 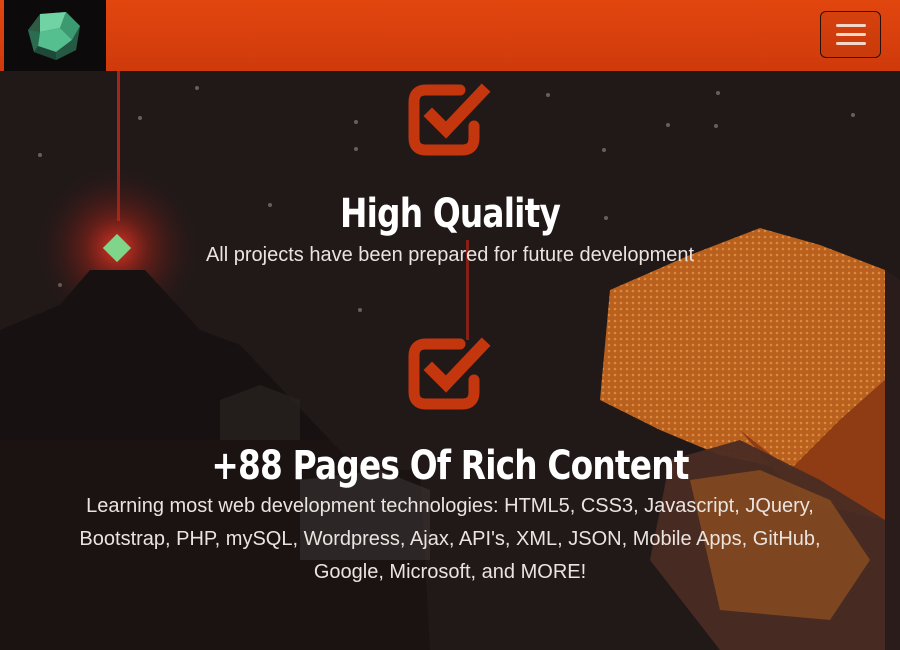 What do you see at coordinates (450, 466) in the screenshot?
I see `feature-title: +88 Pages Of Rich Content` at bounding box center [450, 466].